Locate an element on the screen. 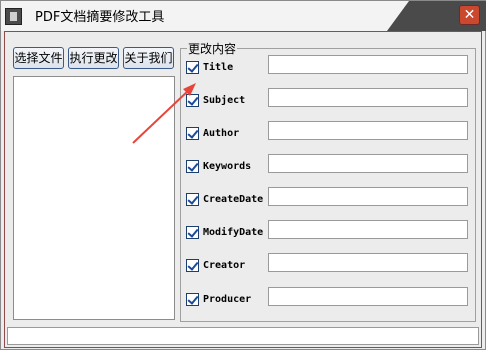 The width and height of the screenshot is (486, 351). keywords-input is located at coordinates (368, 163).